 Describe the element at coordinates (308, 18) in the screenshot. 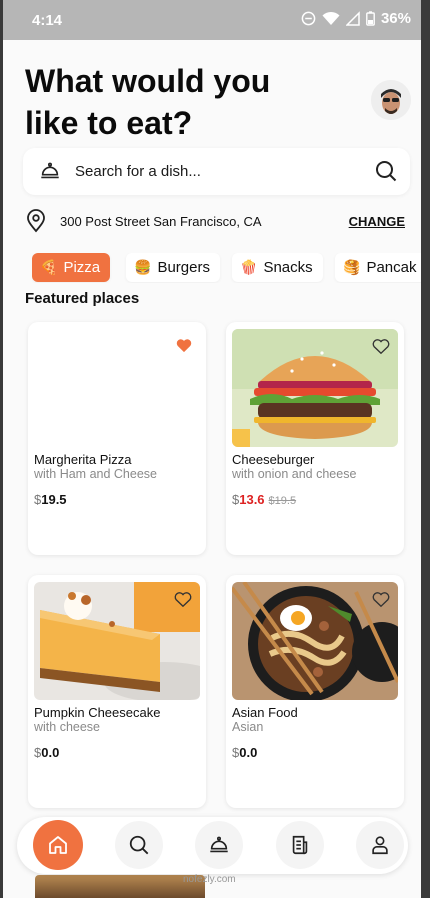

I see `dnd-icon` at that location.